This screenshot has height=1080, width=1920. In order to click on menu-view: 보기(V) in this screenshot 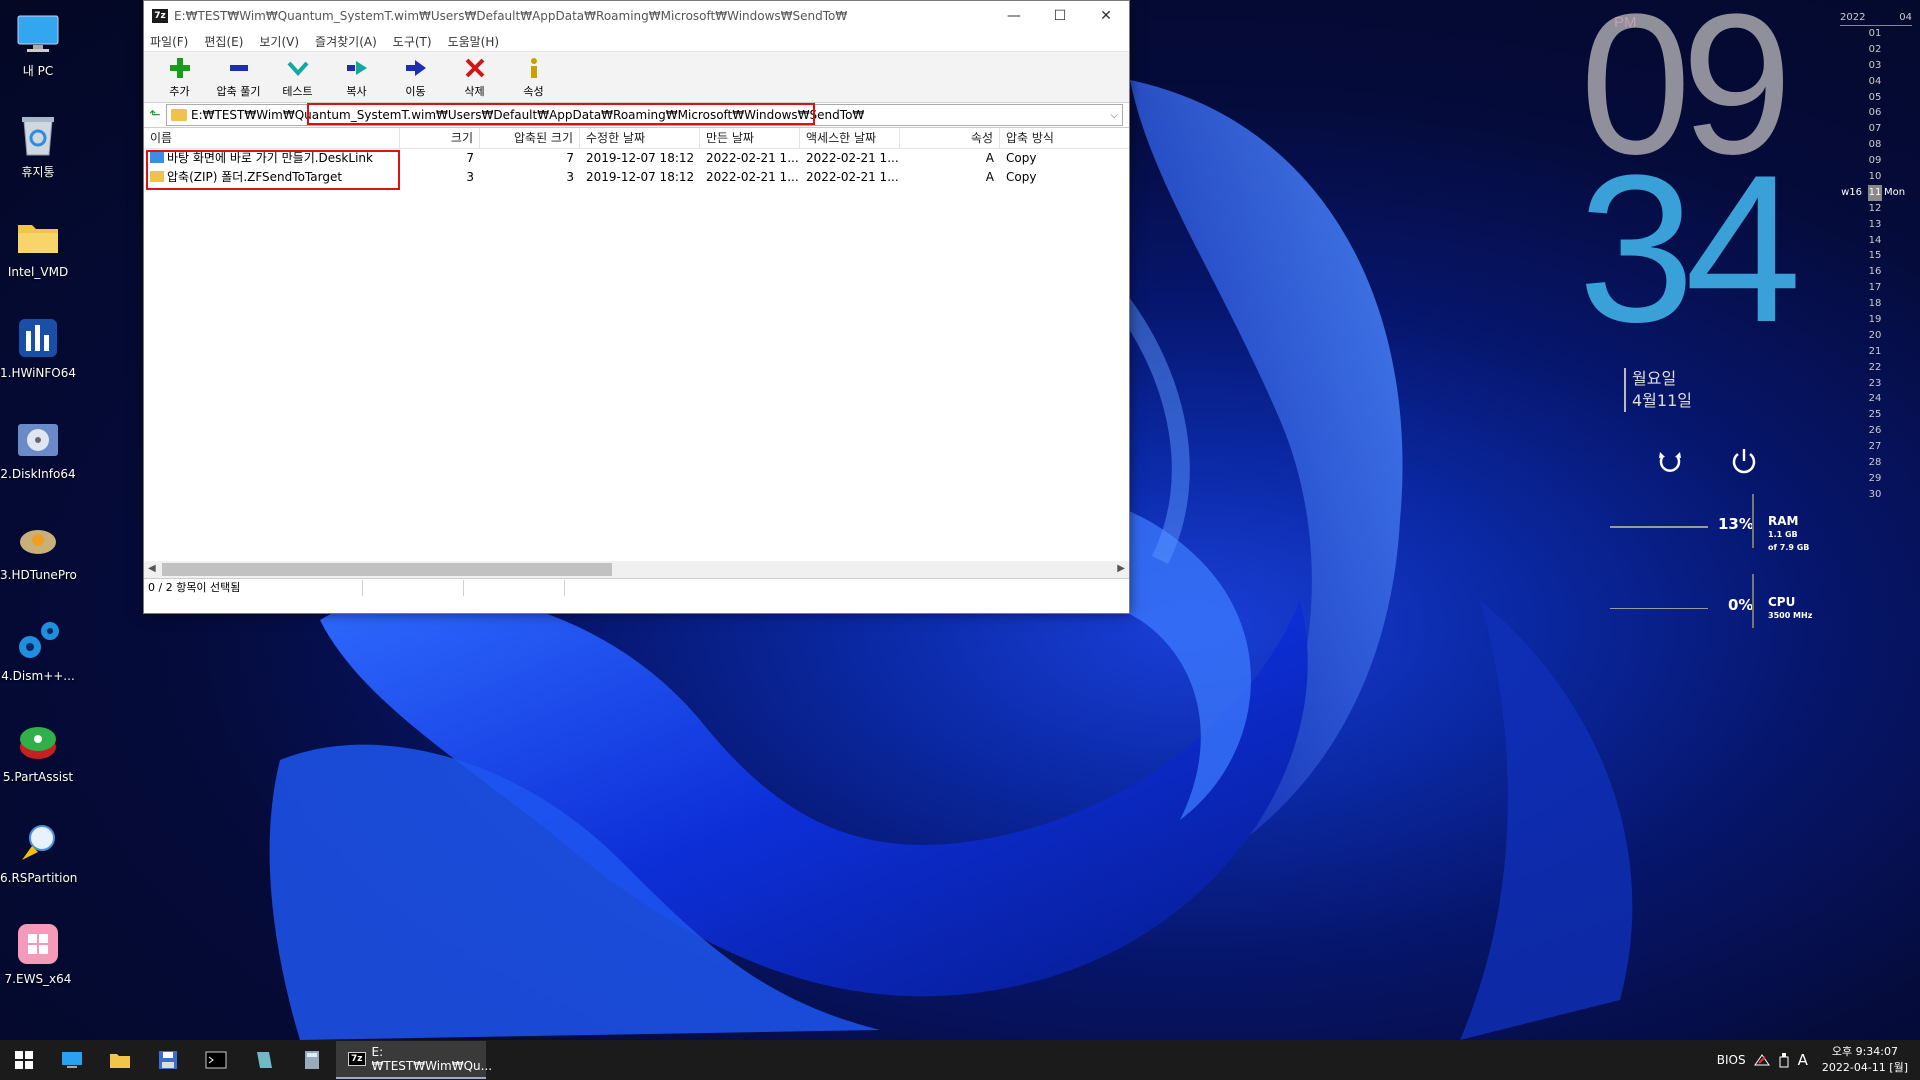, I will do `click(279, 41)`.